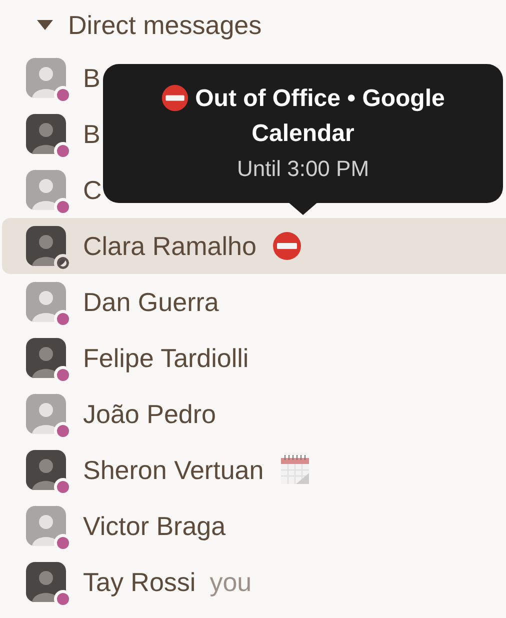 The width and height of the screenshot is (506, 618). Describe the element at coordinates (151, 302) in the screenshot. I see `contact-name: Dan Guerra` at that location.